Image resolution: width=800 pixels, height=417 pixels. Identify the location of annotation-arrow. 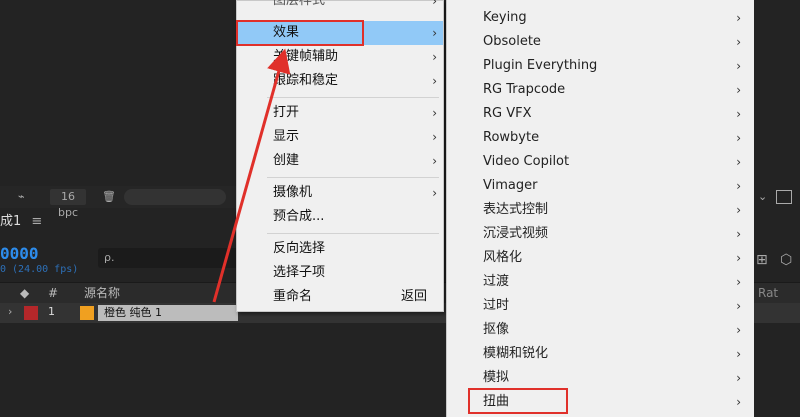
(251, 175).